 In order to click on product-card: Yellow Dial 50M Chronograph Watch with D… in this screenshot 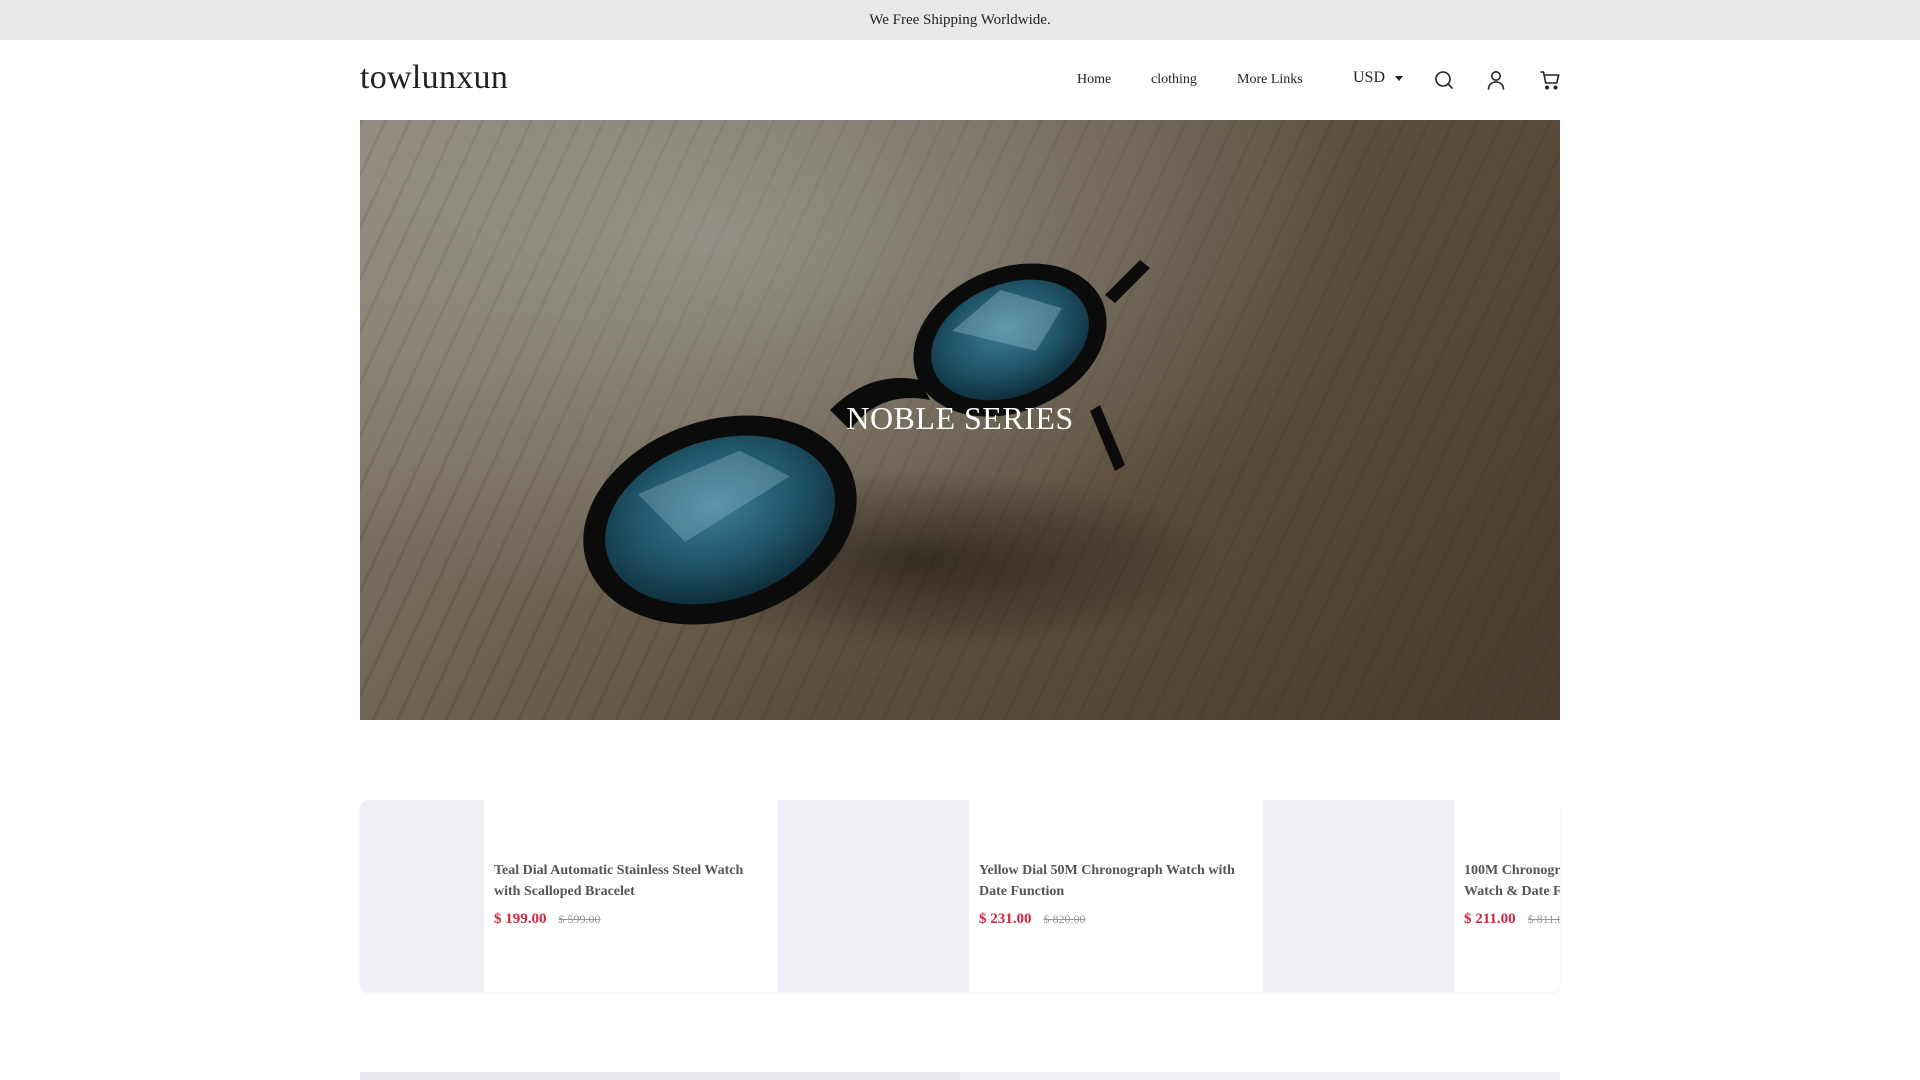, I will do `click(1020, 896)`.